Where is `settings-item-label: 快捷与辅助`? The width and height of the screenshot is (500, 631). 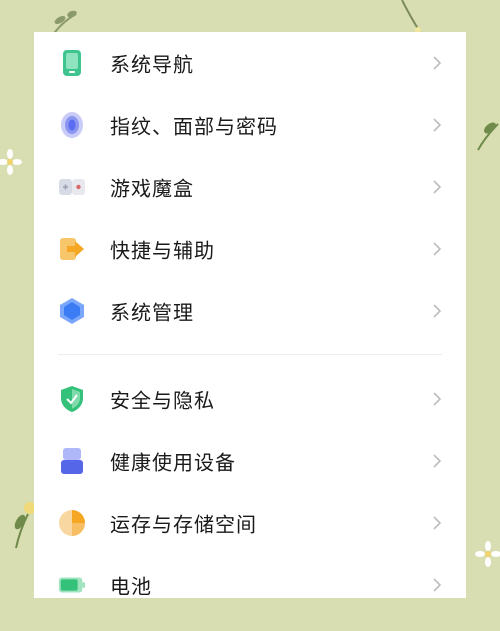 settings-item-label: 快捷与辅助 is located at coordinates (162, 250).